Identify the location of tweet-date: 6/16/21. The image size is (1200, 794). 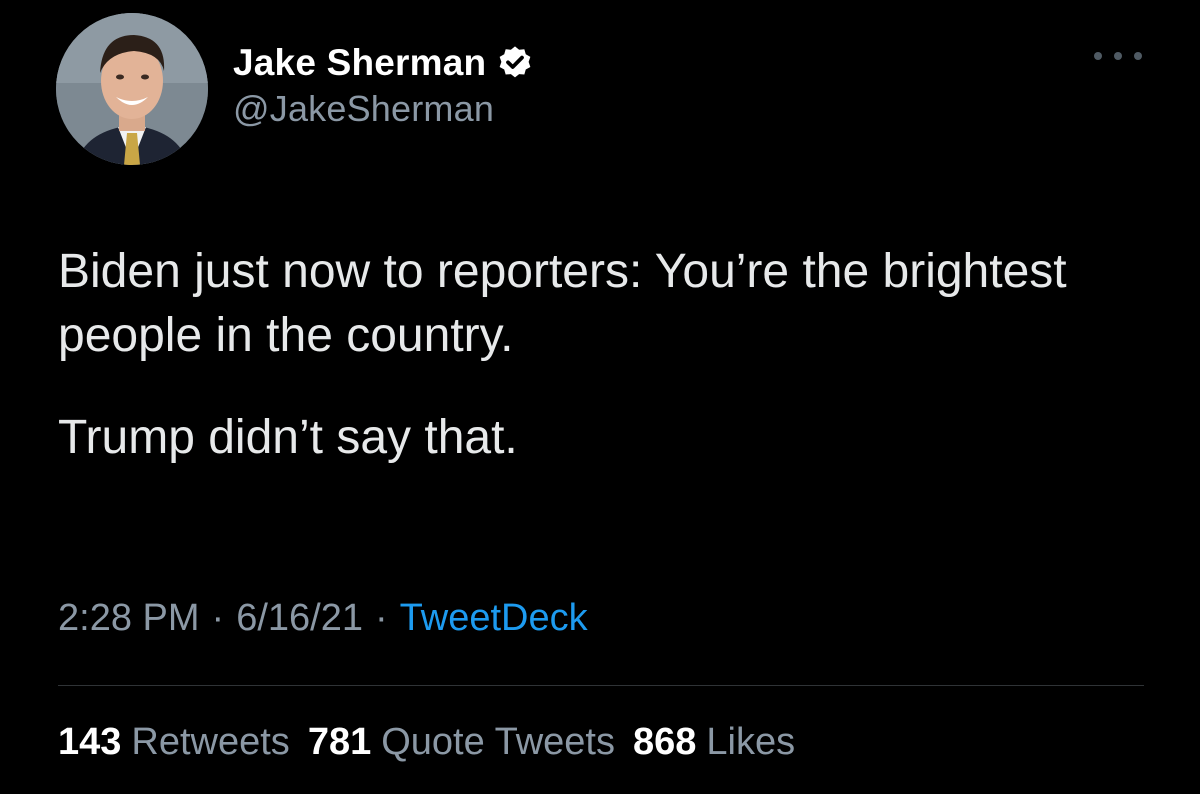
(299, 618).